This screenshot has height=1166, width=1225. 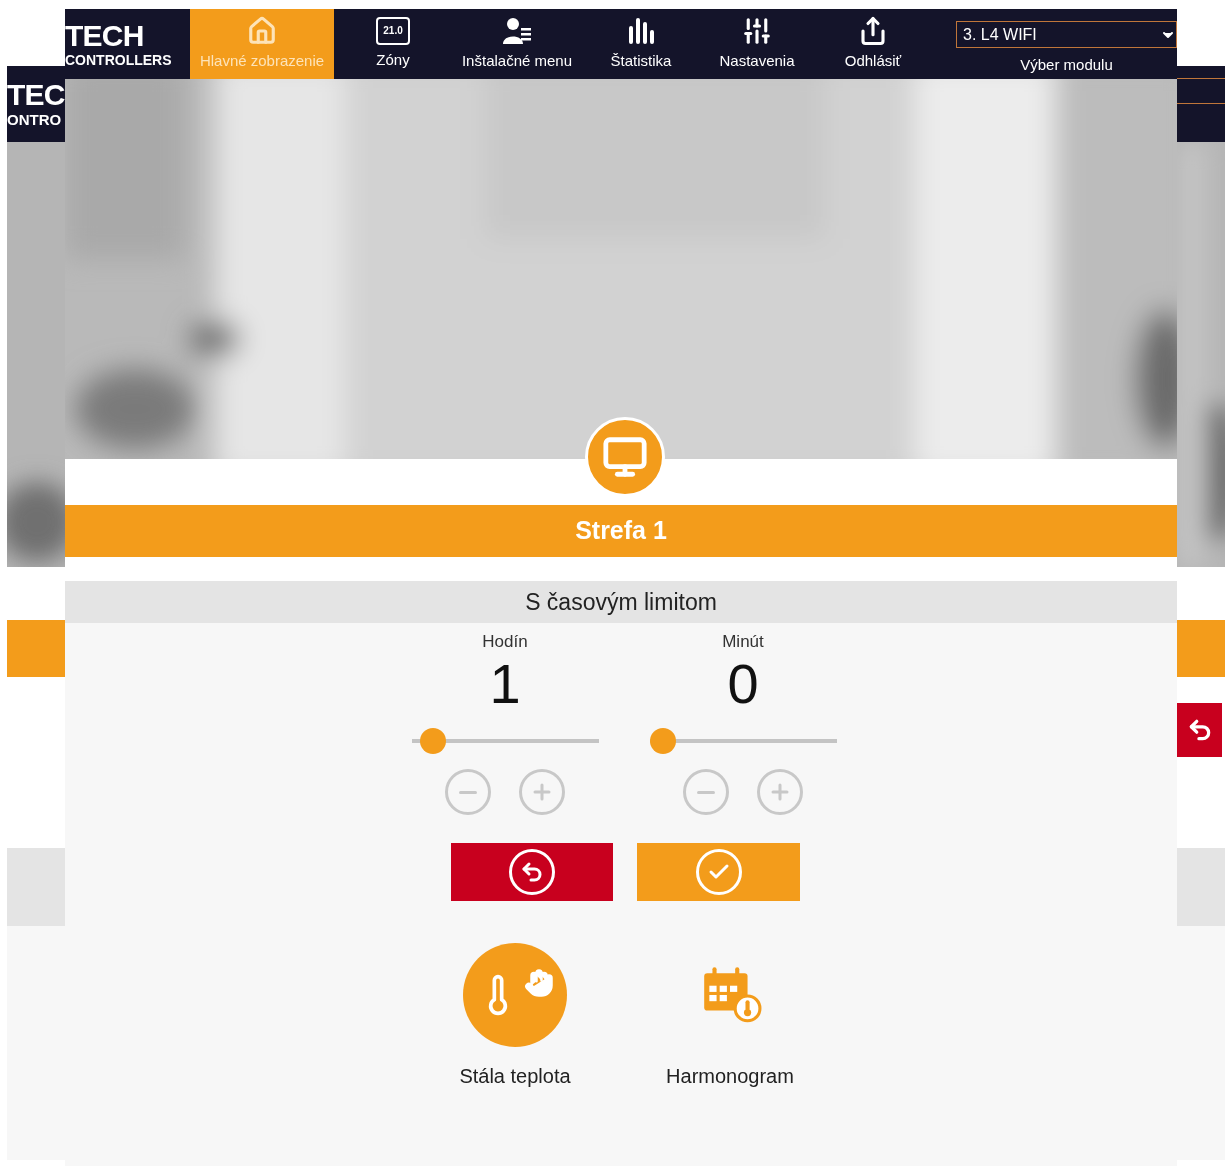 What do you see at coordinates (621, 602) in the screenshot?
I see `mode-title: S časovým limitom` at bounding box center [621, 602].